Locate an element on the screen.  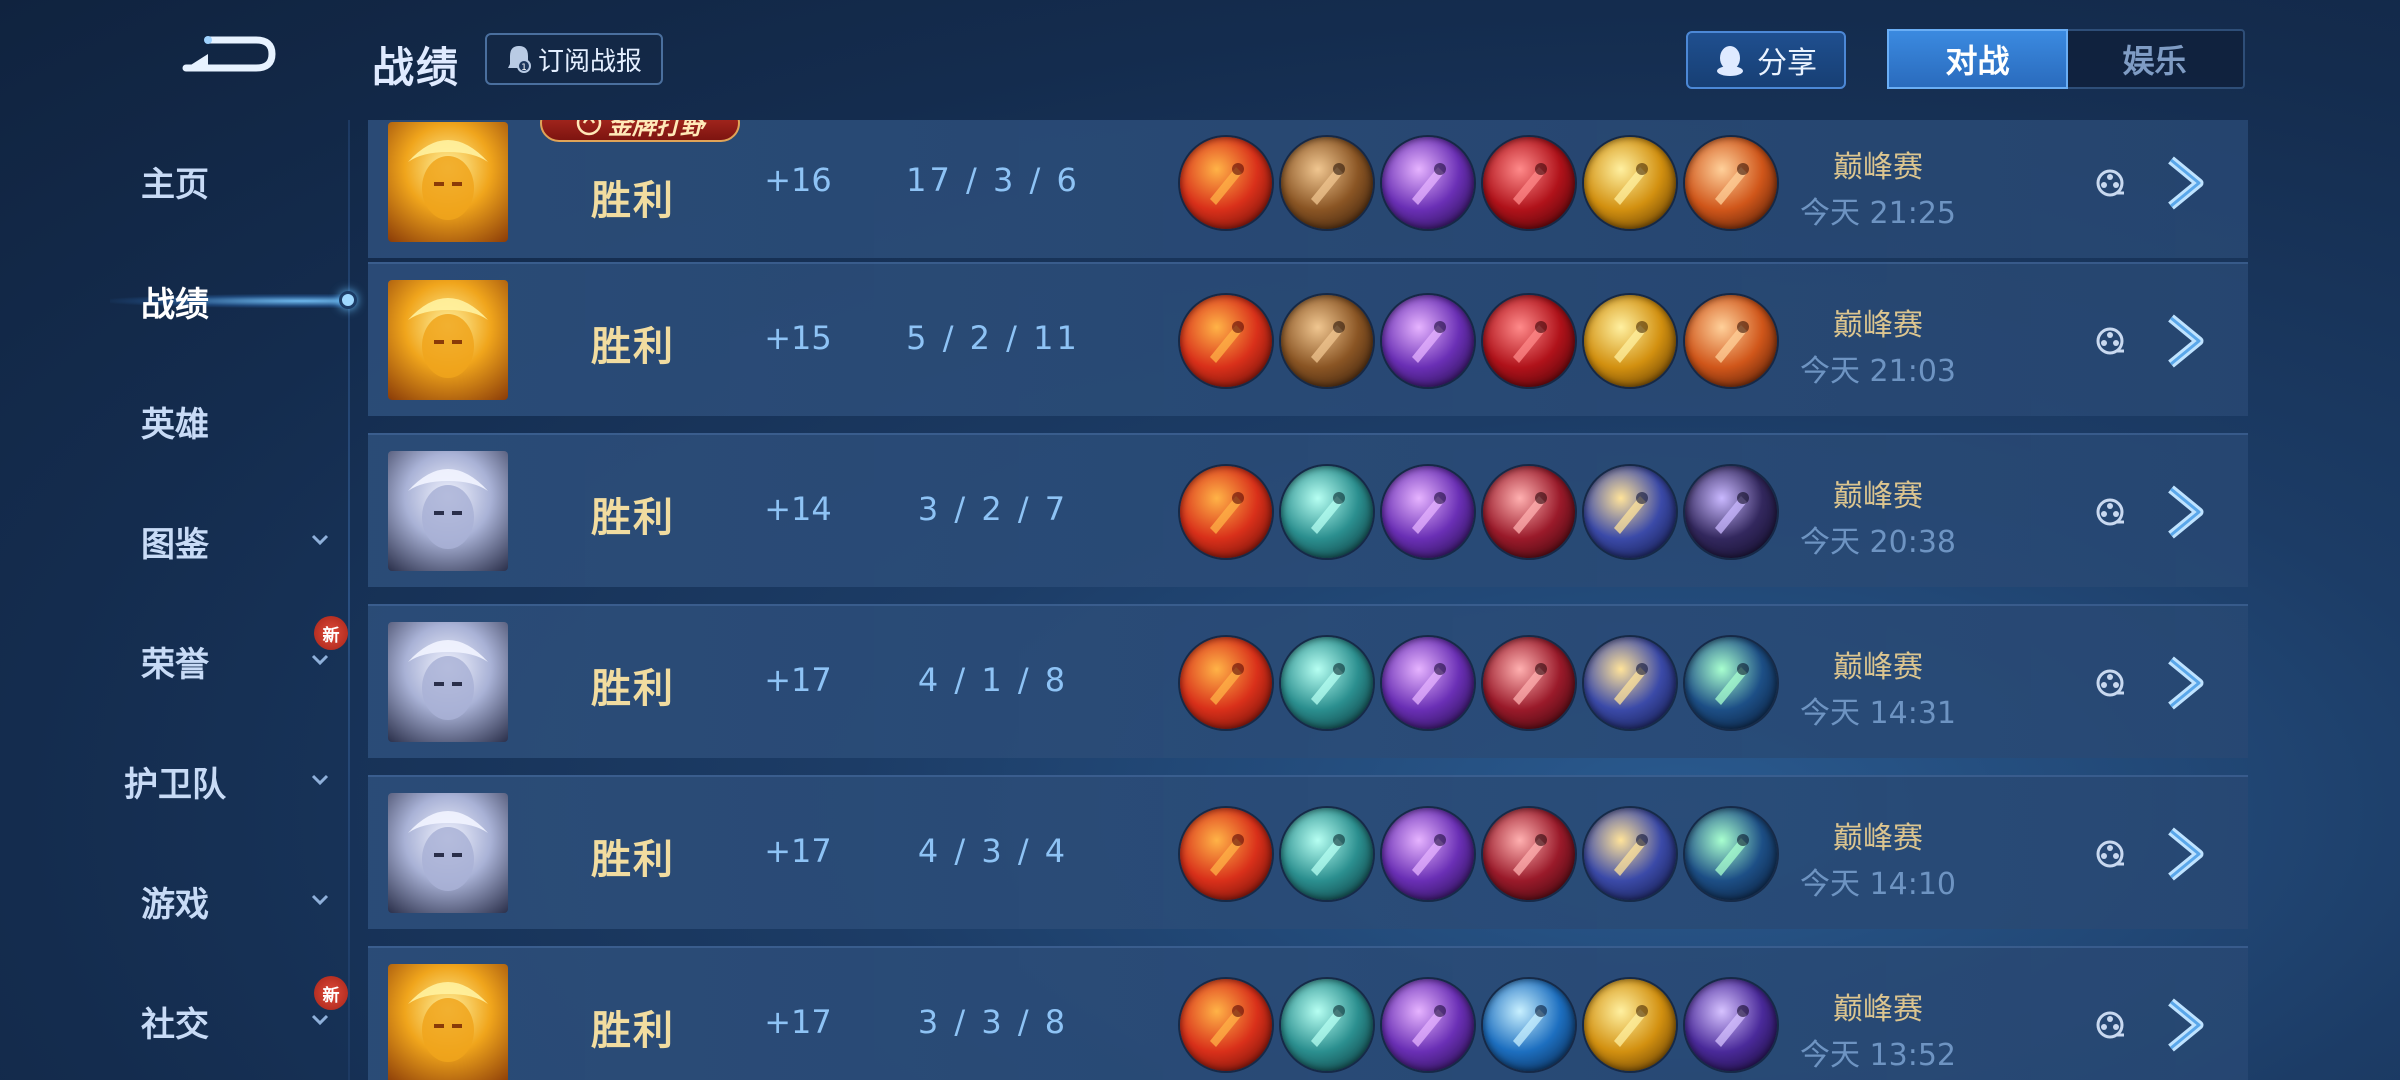
new-badge: 新 is located at coordinates (331, 633).